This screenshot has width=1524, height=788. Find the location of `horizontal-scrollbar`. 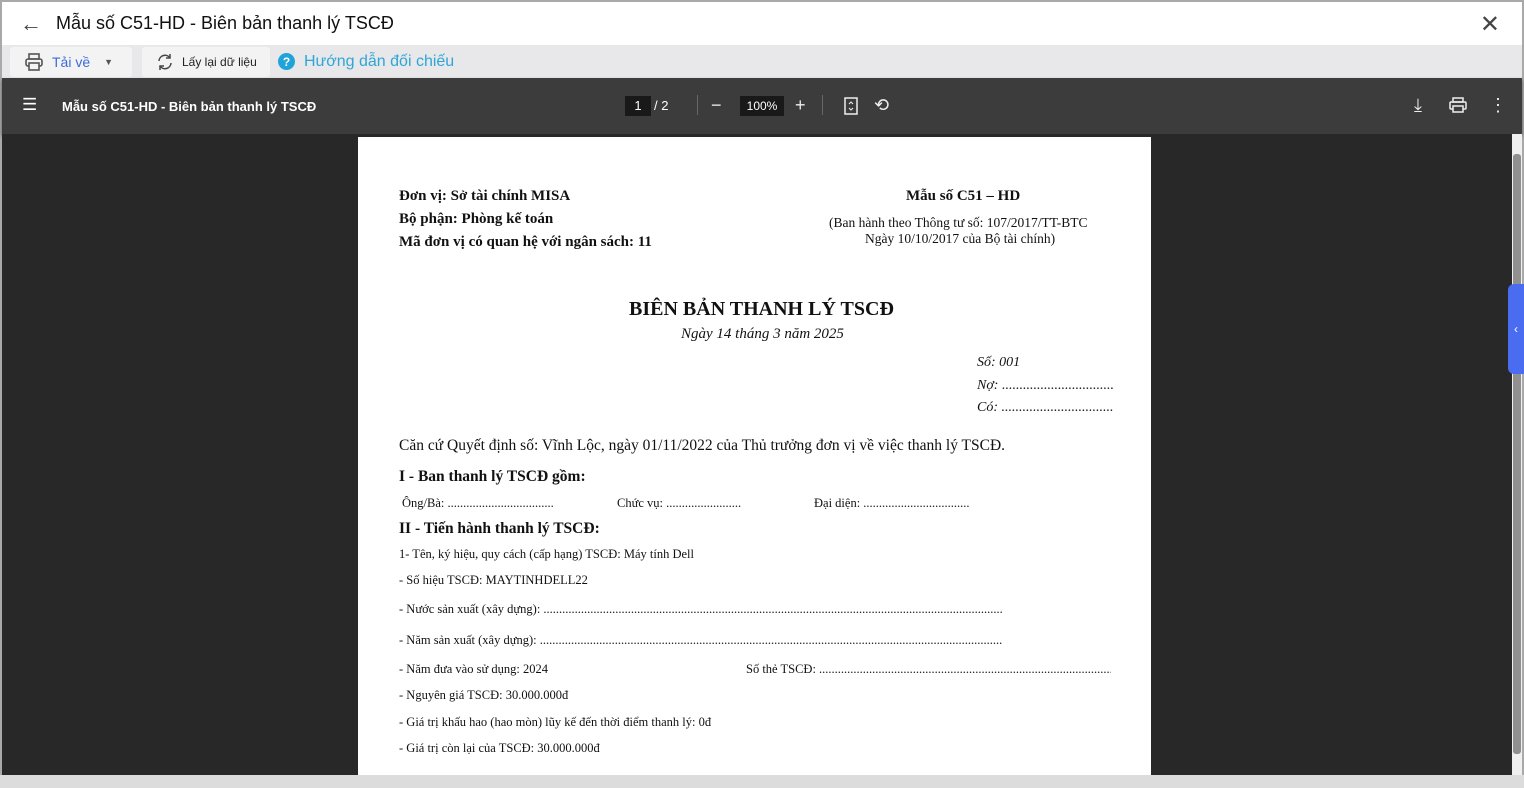

horizontal-scrollbar is located at coordinates (762, 781).